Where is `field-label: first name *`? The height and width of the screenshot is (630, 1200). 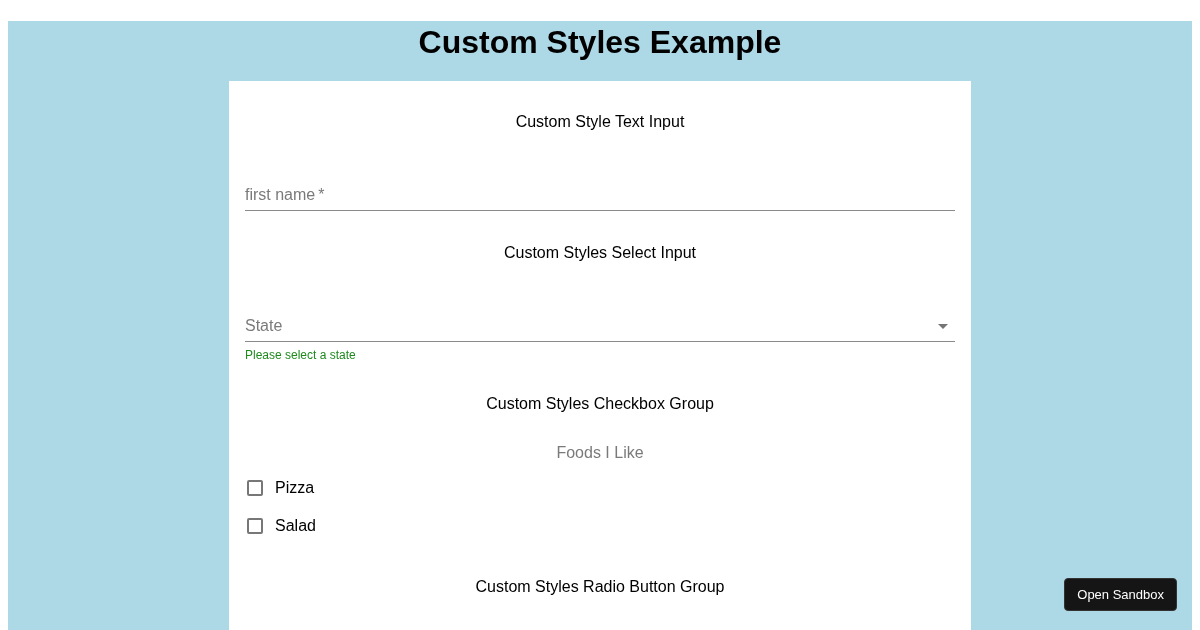
field-label: first name * is located at coordinates (285, 195).